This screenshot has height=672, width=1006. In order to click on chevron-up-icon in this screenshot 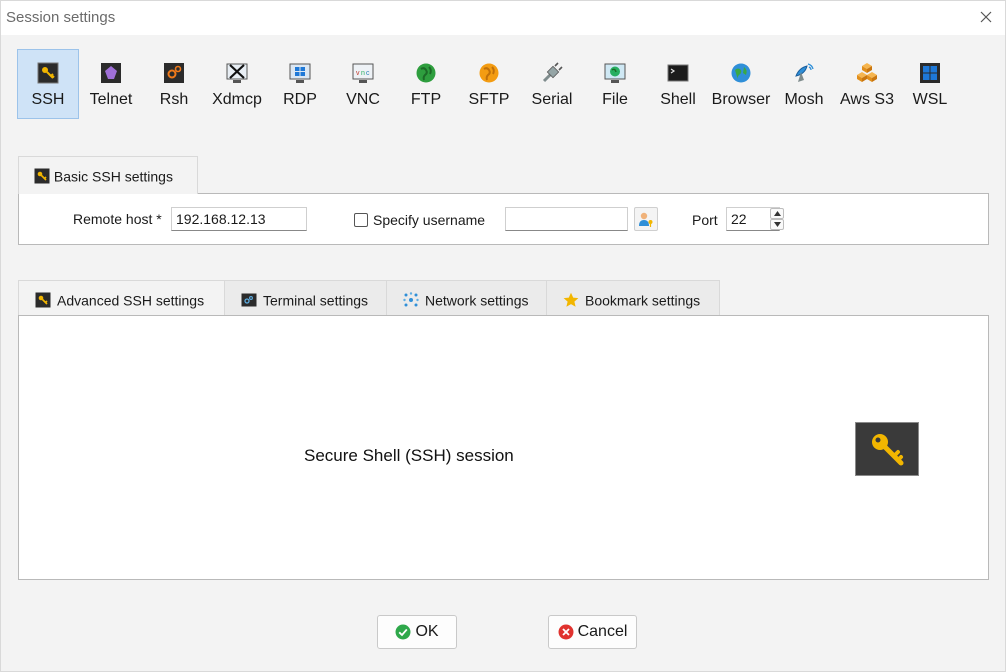, I will do `click(777, 213)`.